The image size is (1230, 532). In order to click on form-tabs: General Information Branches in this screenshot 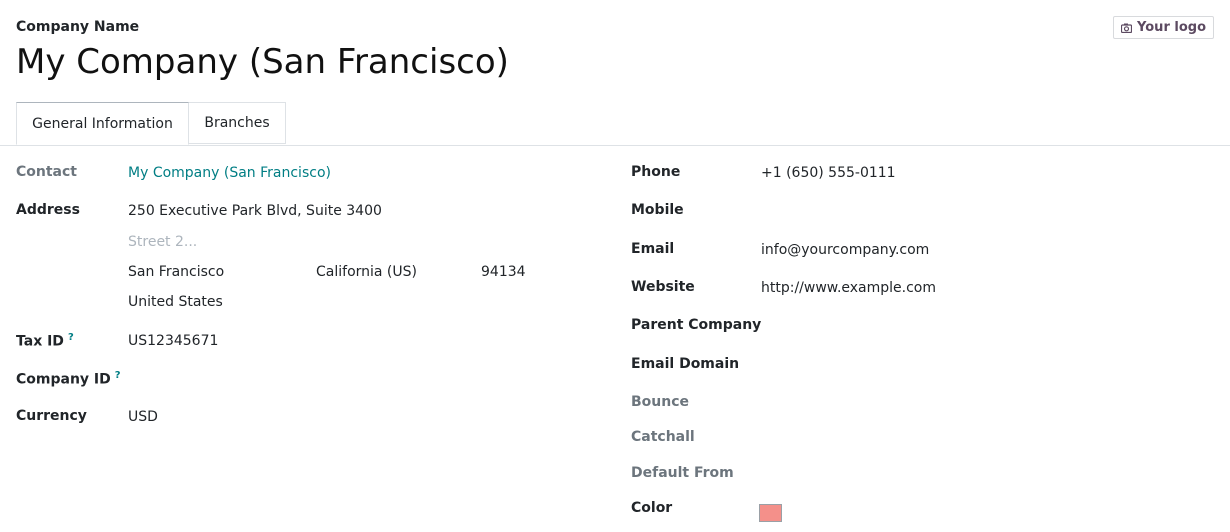, I will do `click(615, 124)`.